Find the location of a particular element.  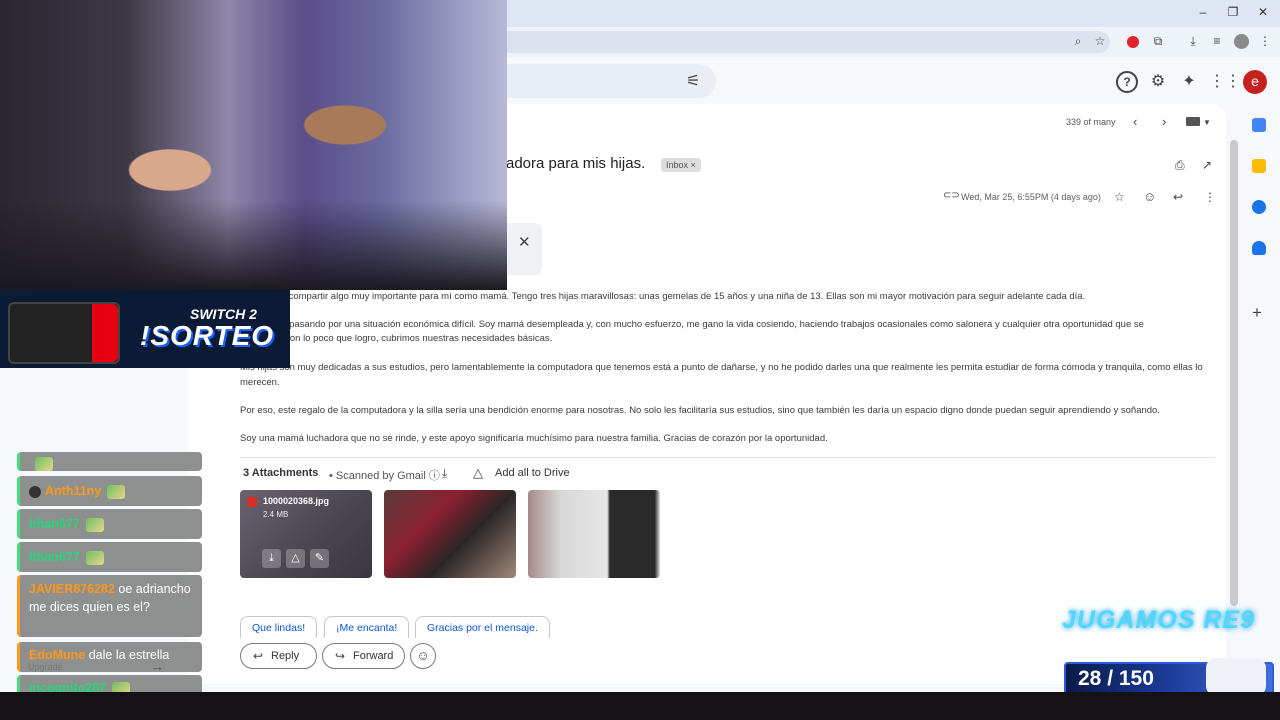

zoom-icon: ⌕ is located at coordinates (1078, 41).